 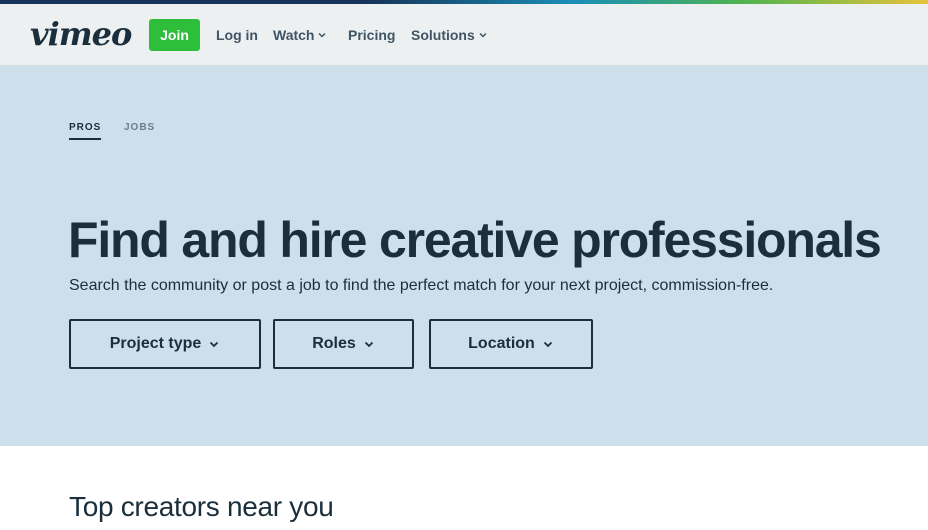 What do you see at coordinates (294, 35) in the screenshot?
I see `watch-label: Watch` at bounding box center [294, 35].